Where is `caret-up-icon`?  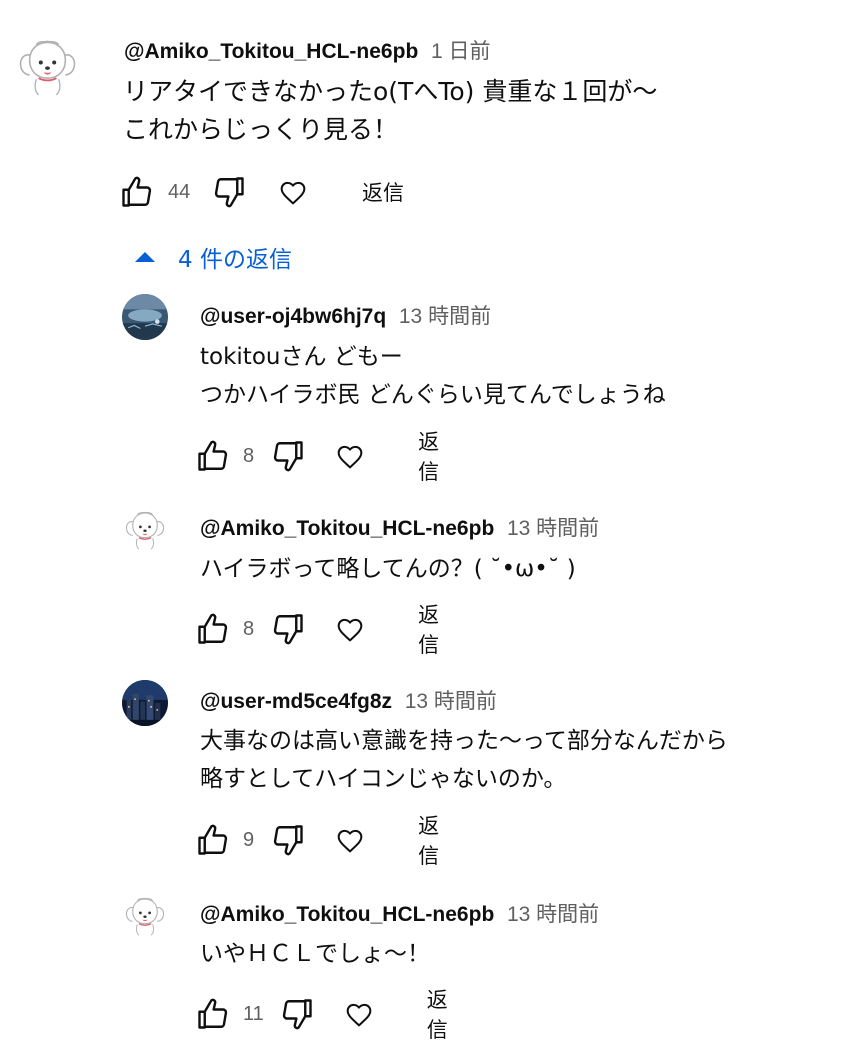
caret-up-icon is located at coordinates (145, 257).